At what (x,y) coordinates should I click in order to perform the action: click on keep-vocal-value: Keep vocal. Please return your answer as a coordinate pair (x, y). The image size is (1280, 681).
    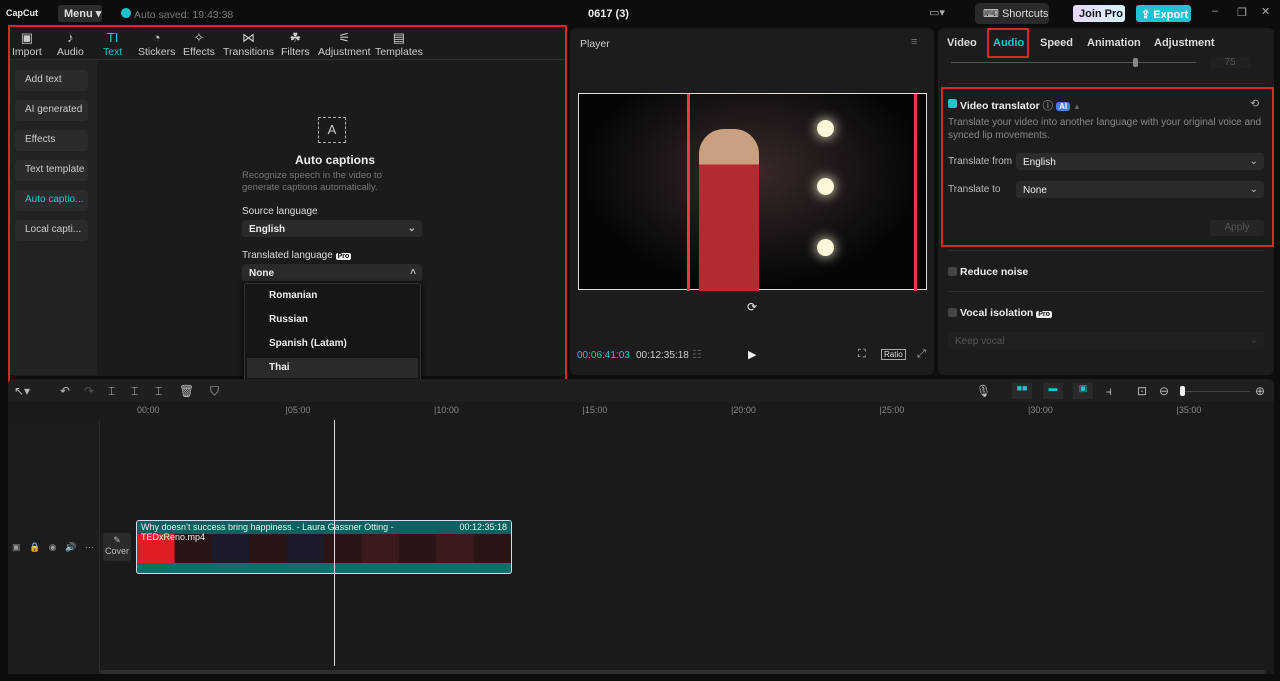
    Looking at the image, I should click on (980, 341).